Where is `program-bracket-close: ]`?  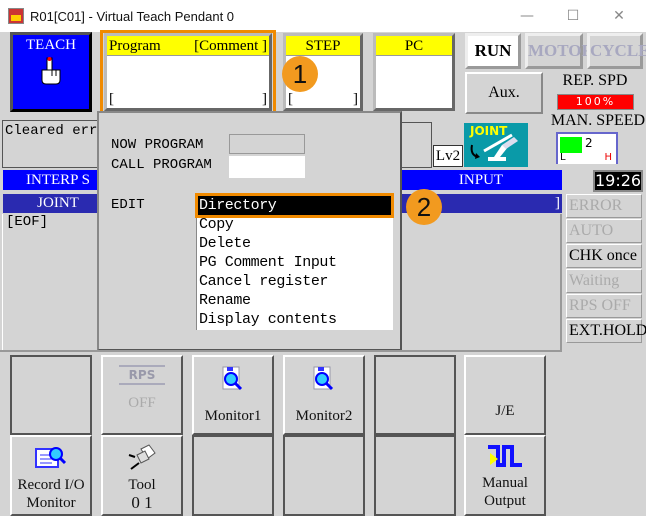 program-bracket-close: ] is located at coordinates (264, 99).